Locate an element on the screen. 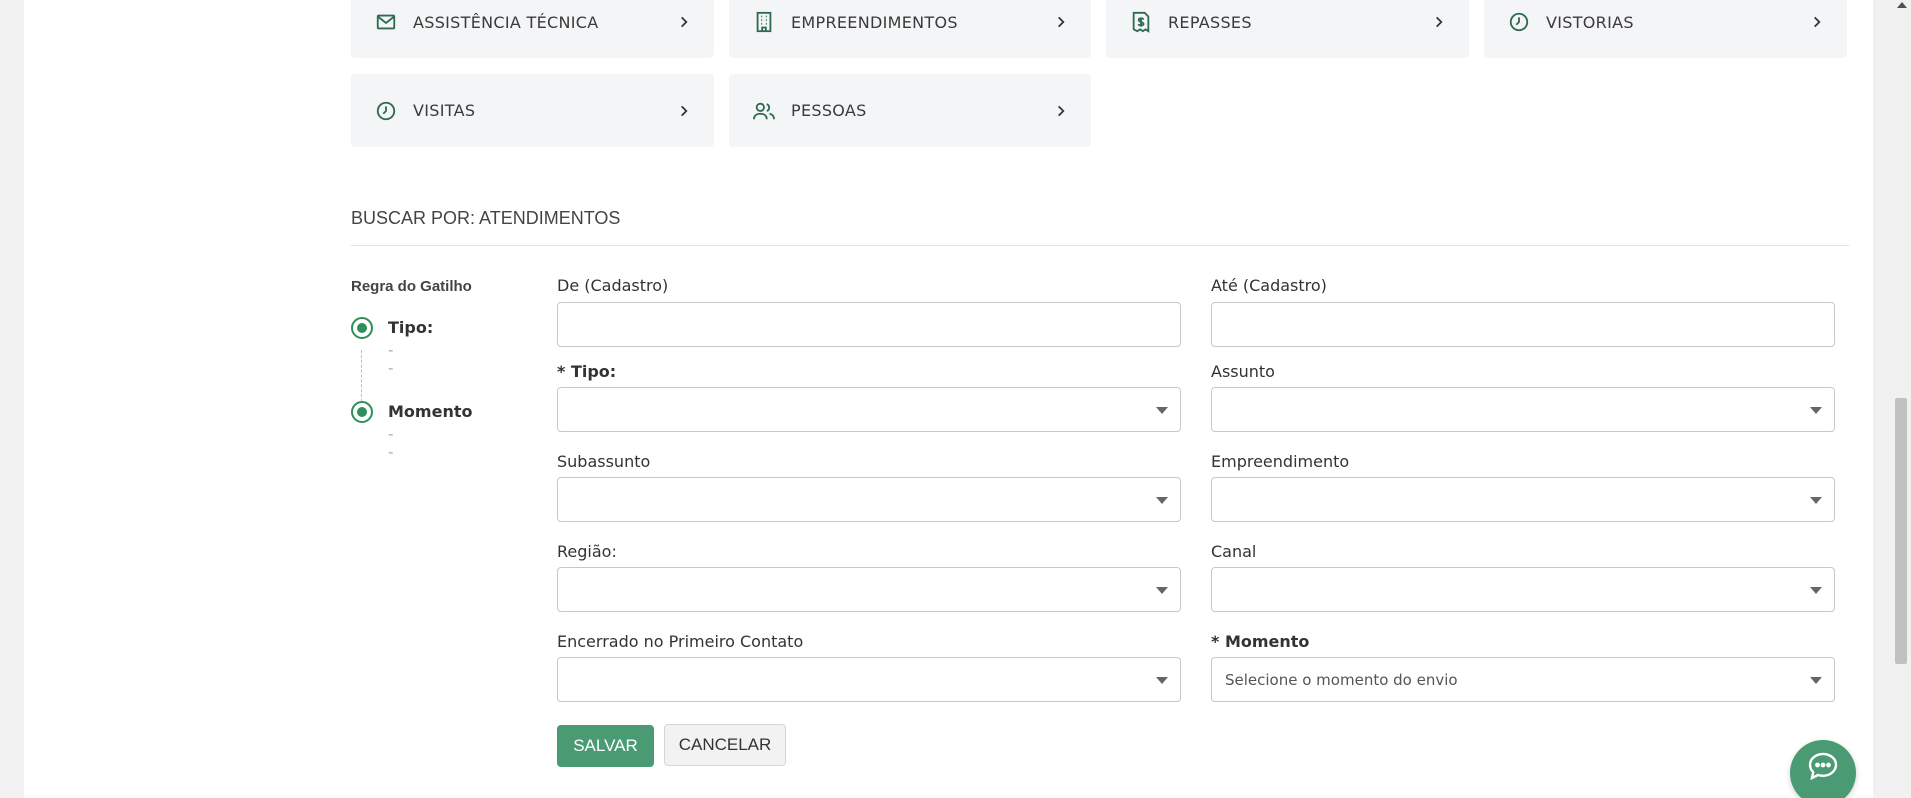  divider is located at coordinates (1100, 245).